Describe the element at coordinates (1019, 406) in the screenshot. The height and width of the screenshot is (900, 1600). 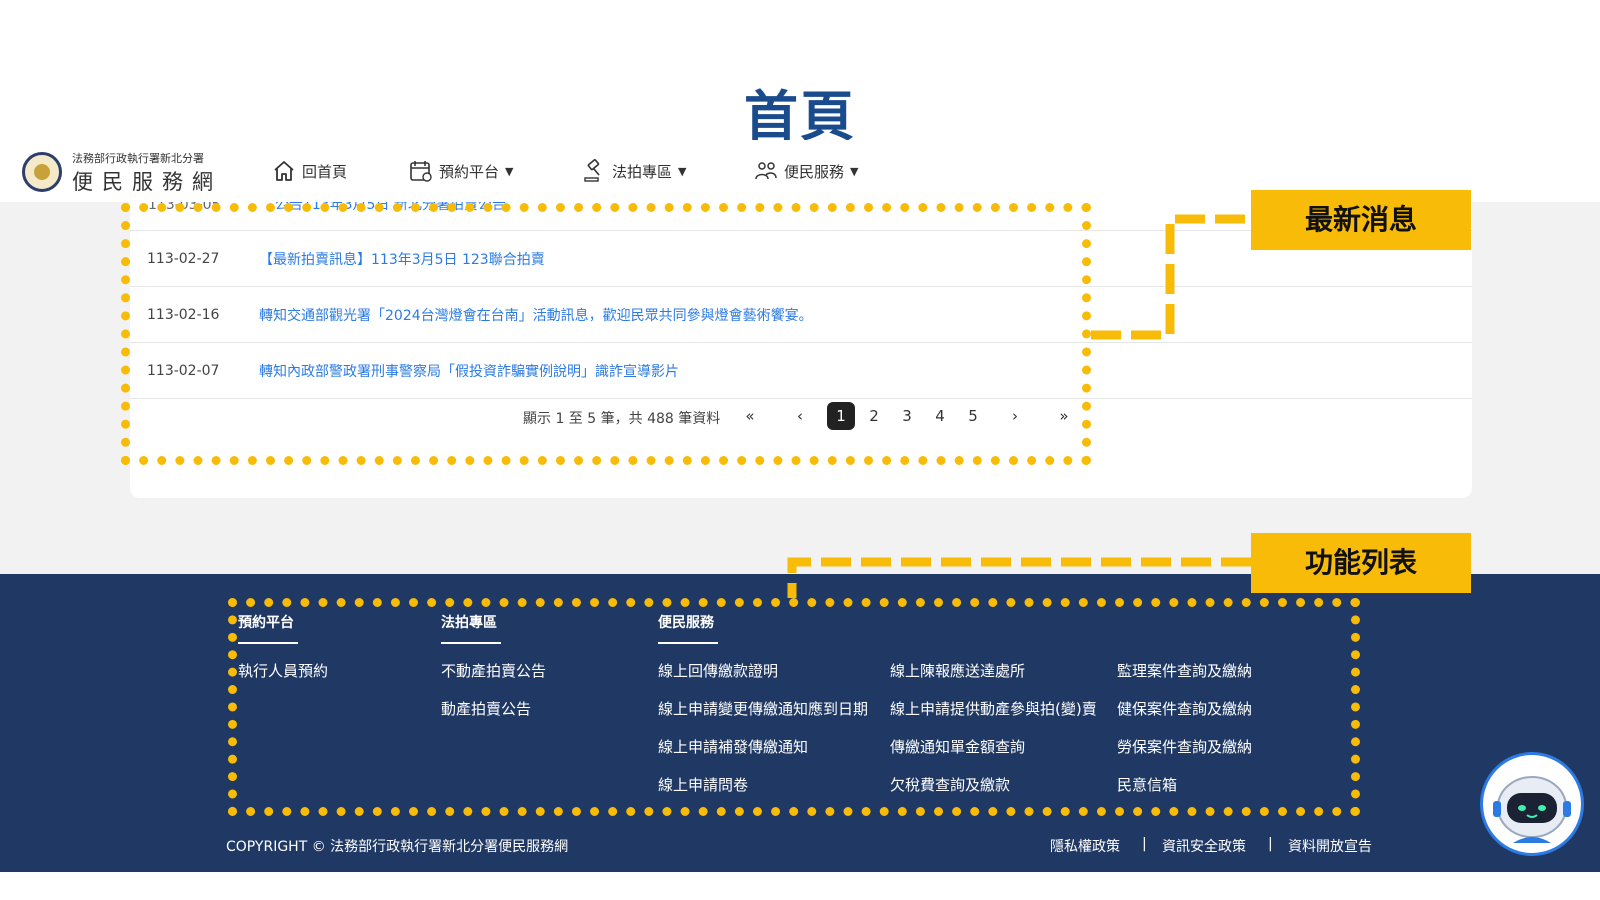
I see `callout-connectors` at that location.